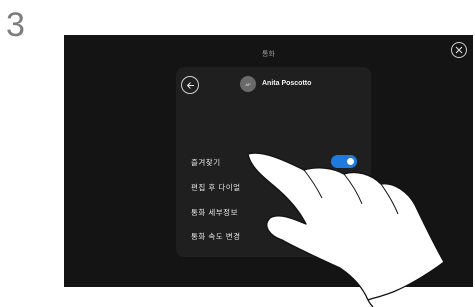  Describe the element at coordinates (216, 187) in the screenshot. I see `menu-item-edit-and-dial: 편집 후 다이얼` at that location.